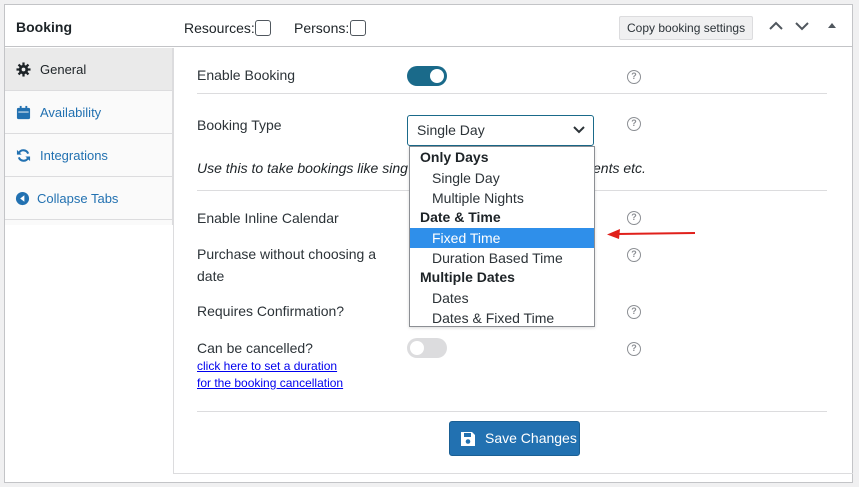  I want to click on can-be-cancelled-toggle, so click(427, 348).